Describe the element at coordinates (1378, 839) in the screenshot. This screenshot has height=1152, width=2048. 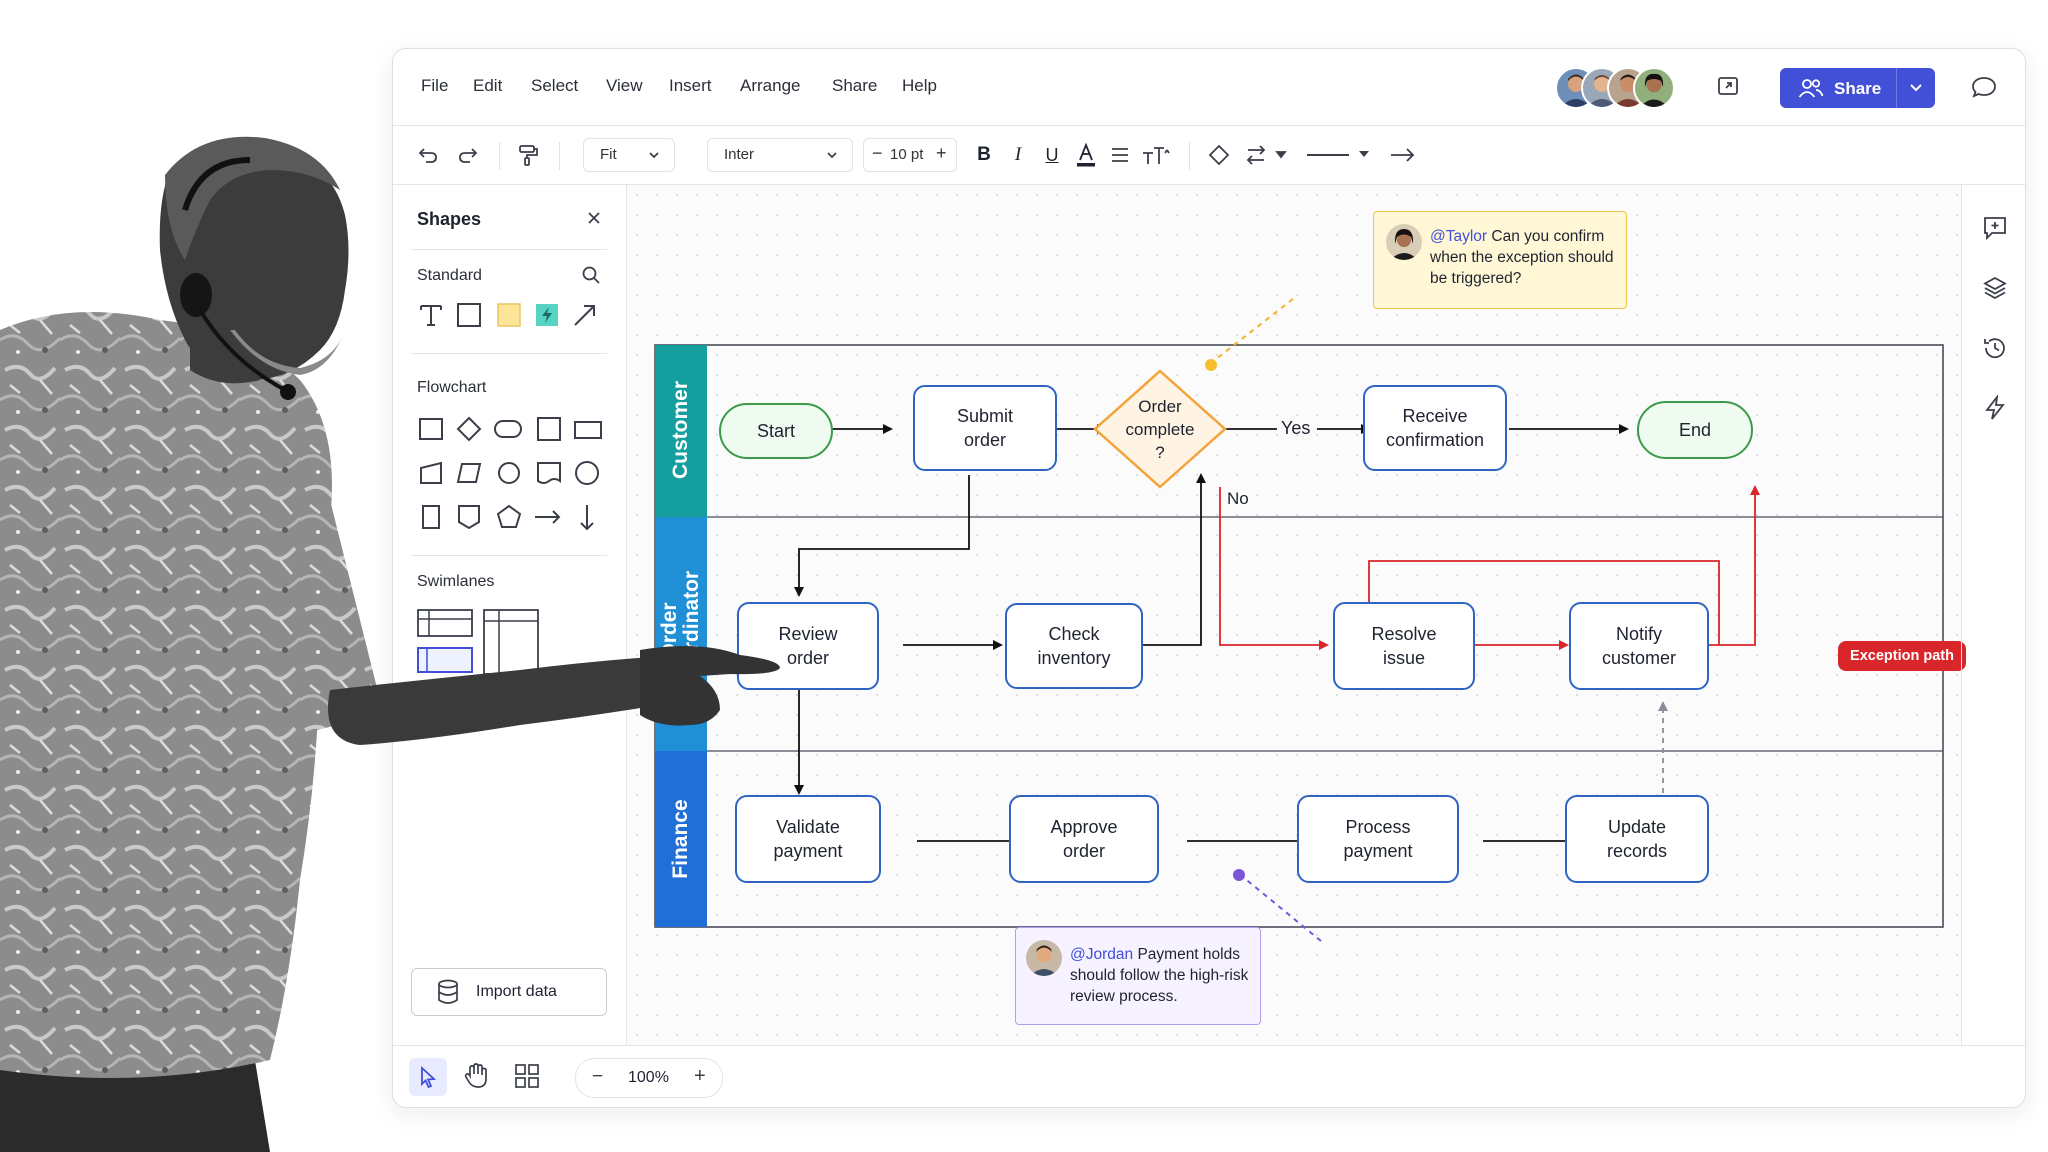
I see `node-process-payment: Process payment` at that location.